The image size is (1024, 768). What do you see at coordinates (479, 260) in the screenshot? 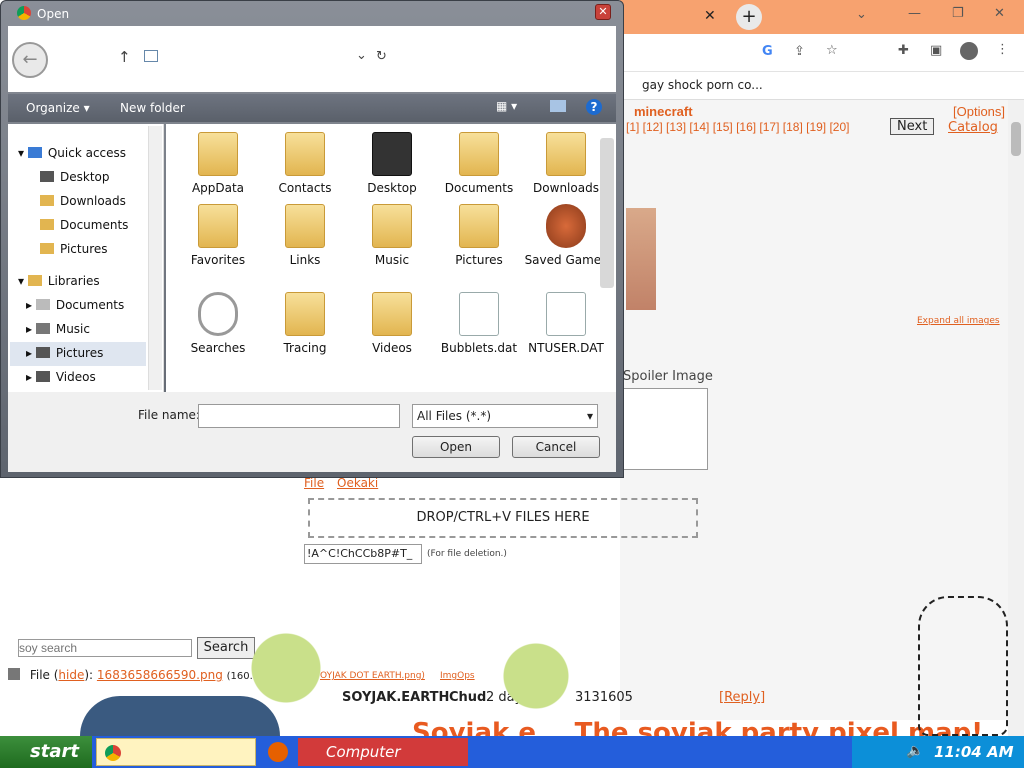
I see `item-label: Pictures` at bounding box center [479, 260].